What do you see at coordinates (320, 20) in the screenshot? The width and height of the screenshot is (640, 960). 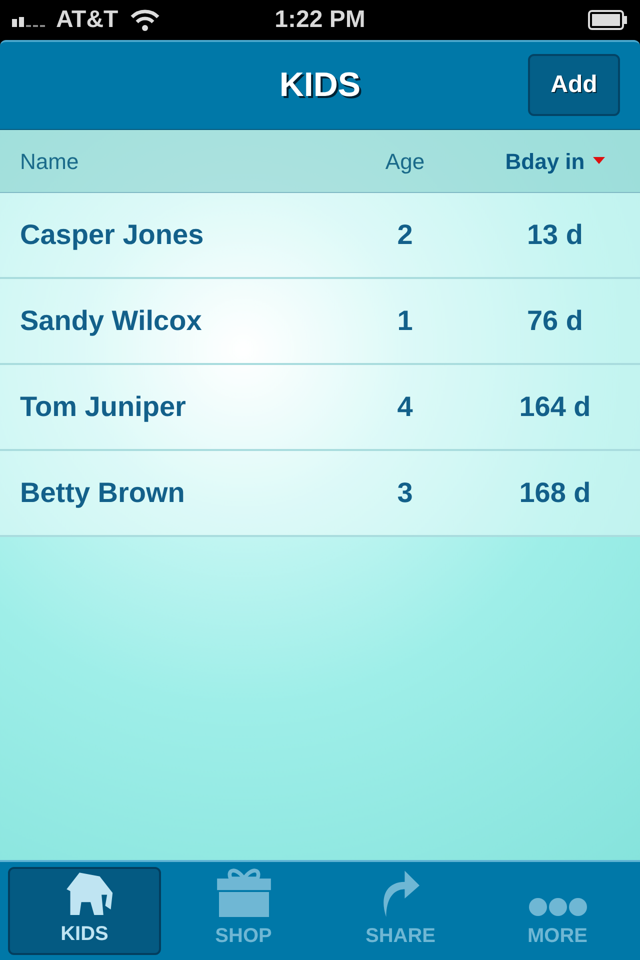 I see `clock-time: 1:22 PM` at bounding box center [320, 20].